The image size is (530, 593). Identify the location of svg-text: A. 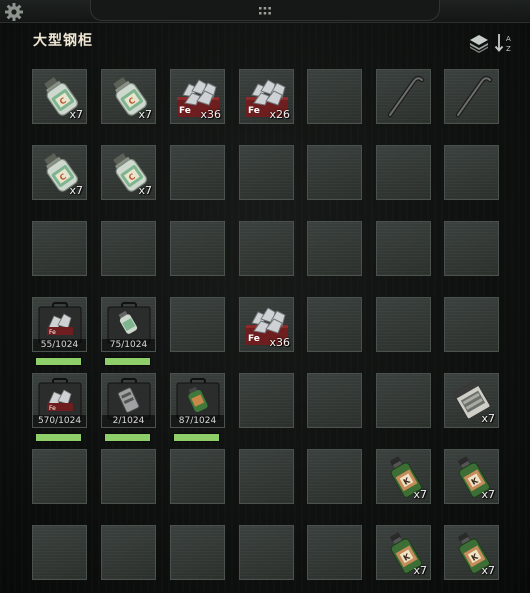
(508, 39).